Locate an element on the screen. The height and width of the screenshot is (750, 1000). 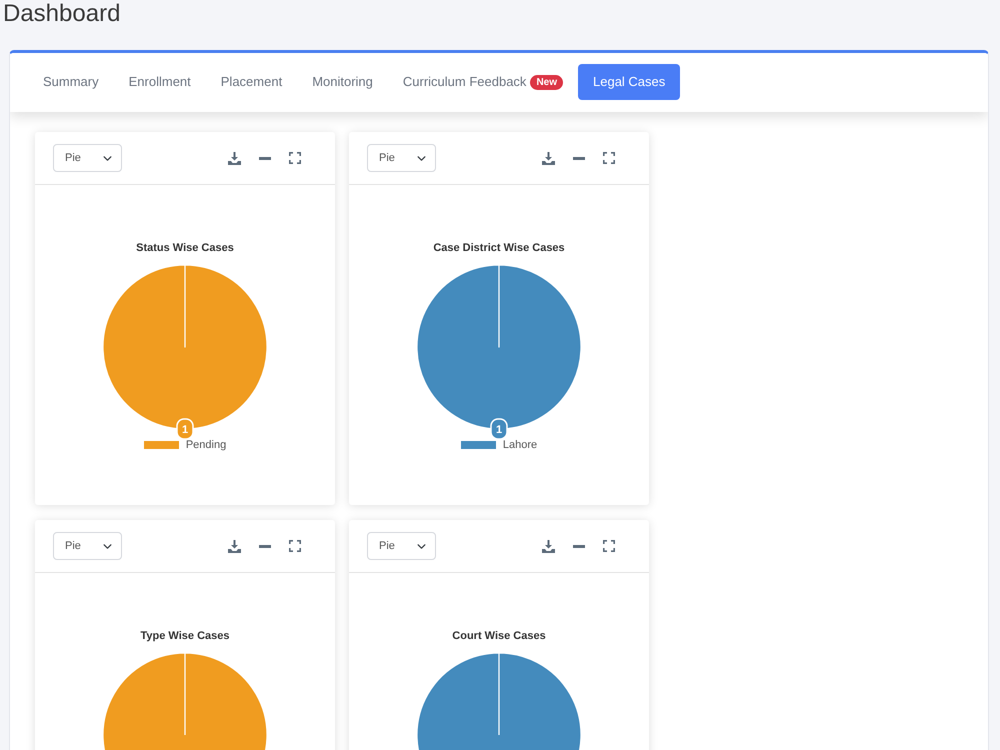
legend-label: Pending is located at coordinates (206, 445).